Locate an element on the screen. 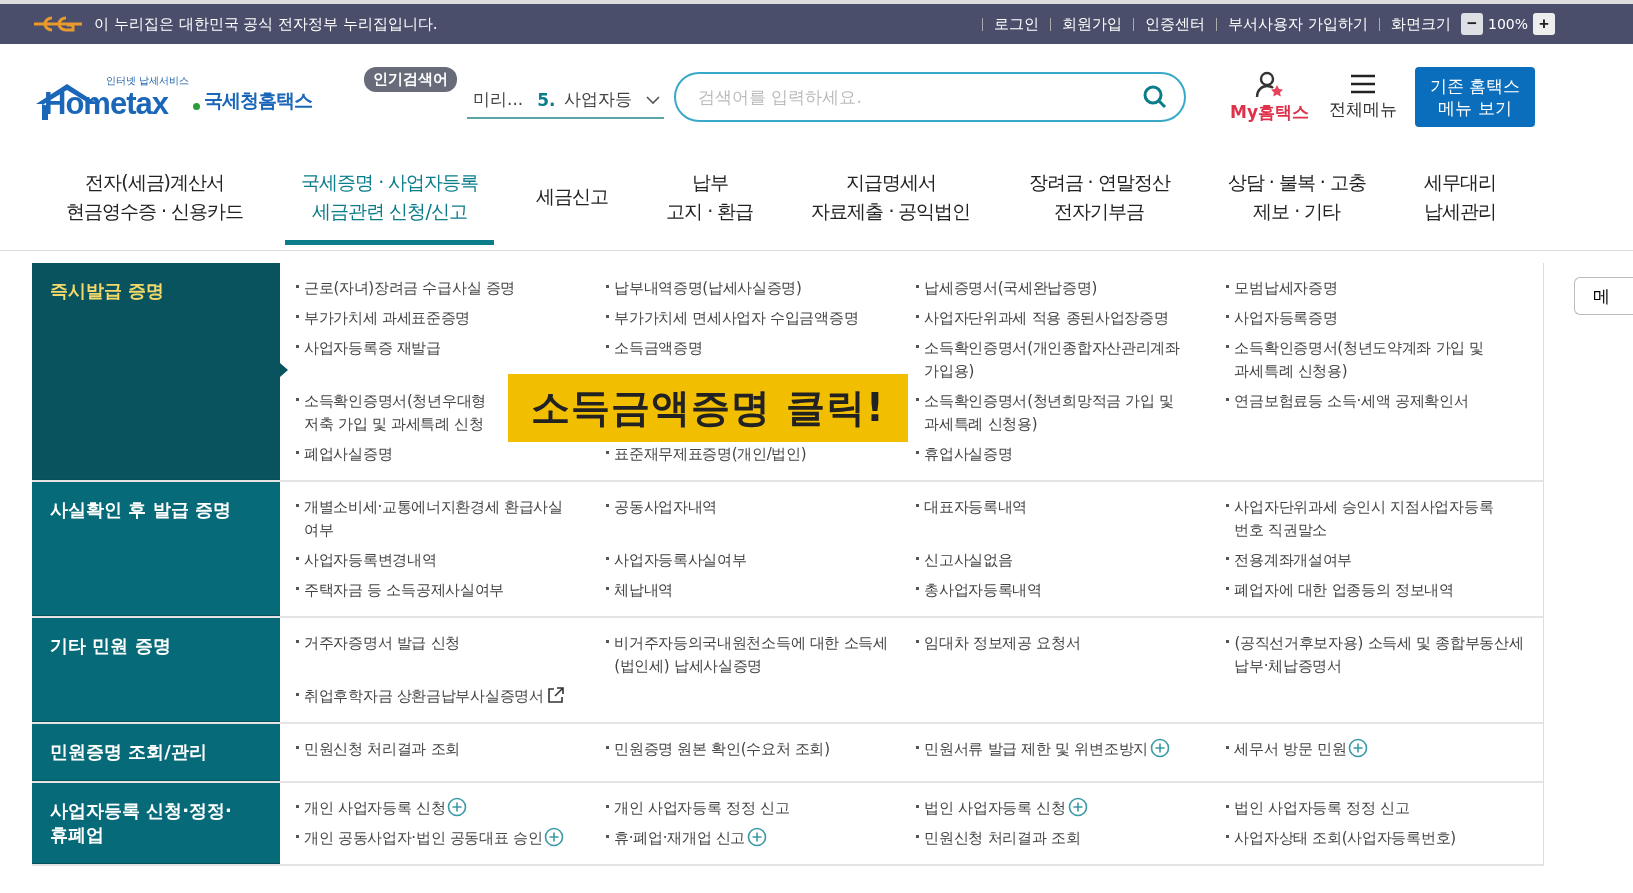  menu-link: 사업자등록증명 is located at coordinates (1281, 318).